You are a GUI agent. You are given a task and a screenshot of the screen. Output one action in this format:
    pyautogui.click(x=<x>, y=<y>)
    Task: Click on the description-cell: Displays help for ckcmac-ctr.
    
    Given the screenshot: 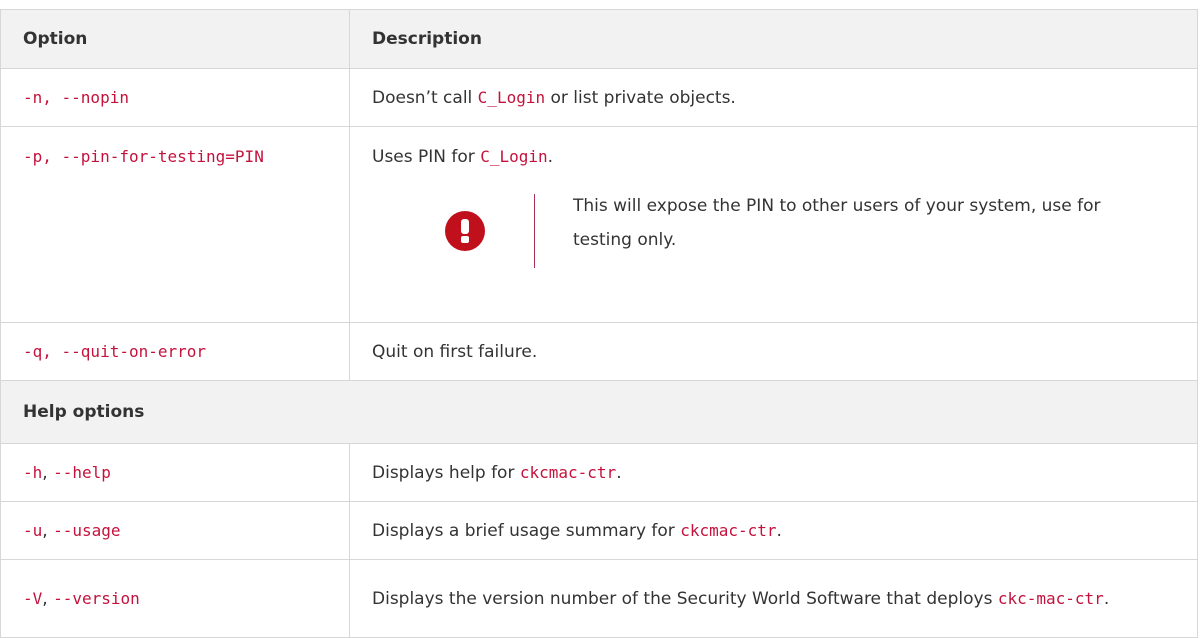 What is the action you would take?
    pyautogui.click(x=773, y=472)
    